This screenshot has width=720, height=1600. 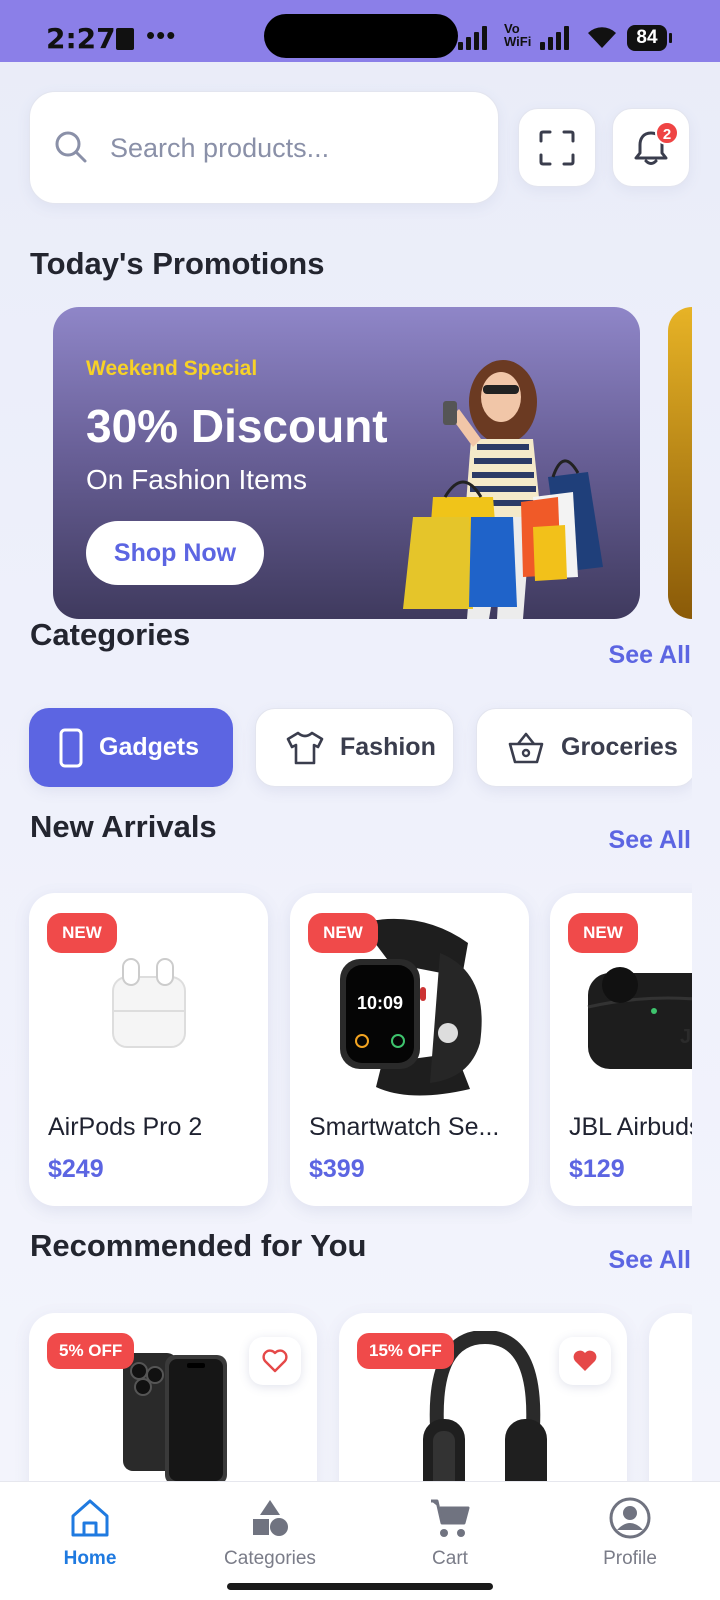 I want to click on recommended-see-all: See All, so click(x=650, y=1260).